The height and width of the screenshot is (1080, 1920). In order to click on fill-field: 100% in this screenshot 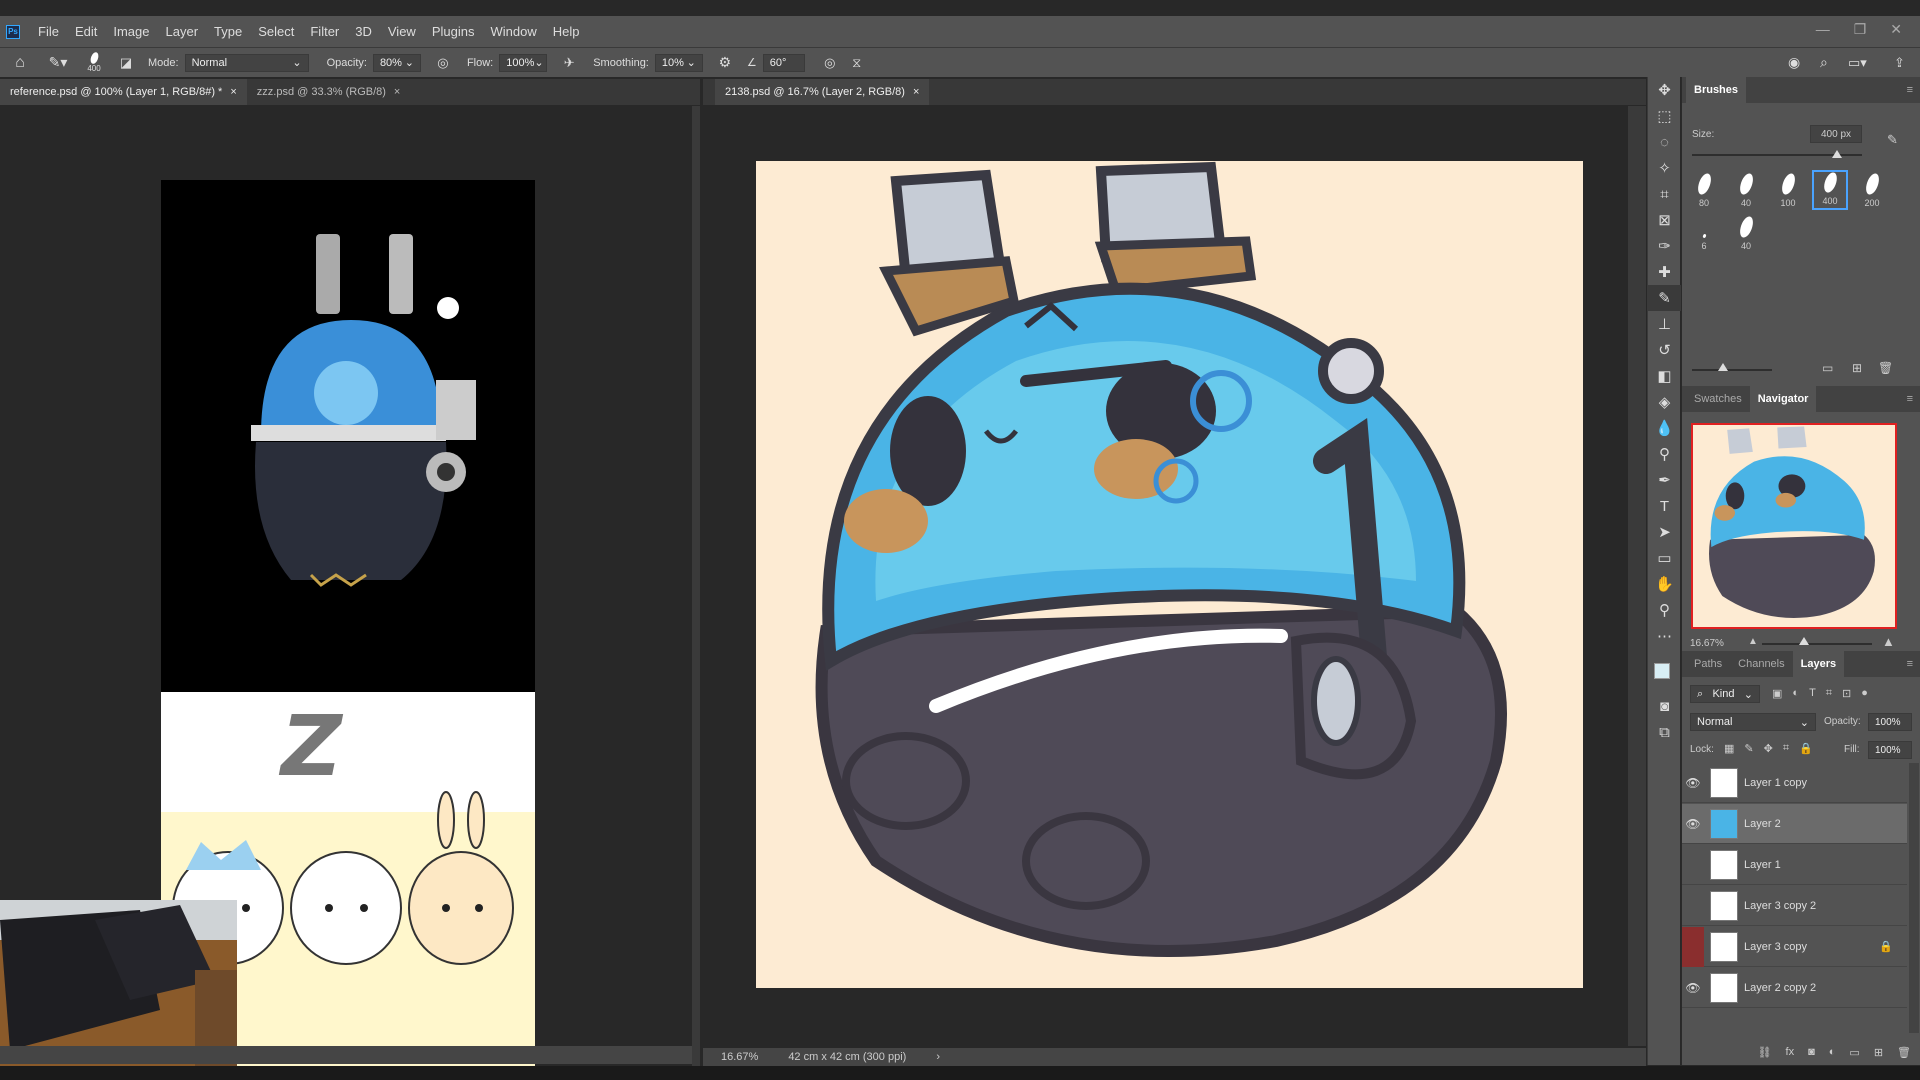, I will do `click(1890, 750)`.